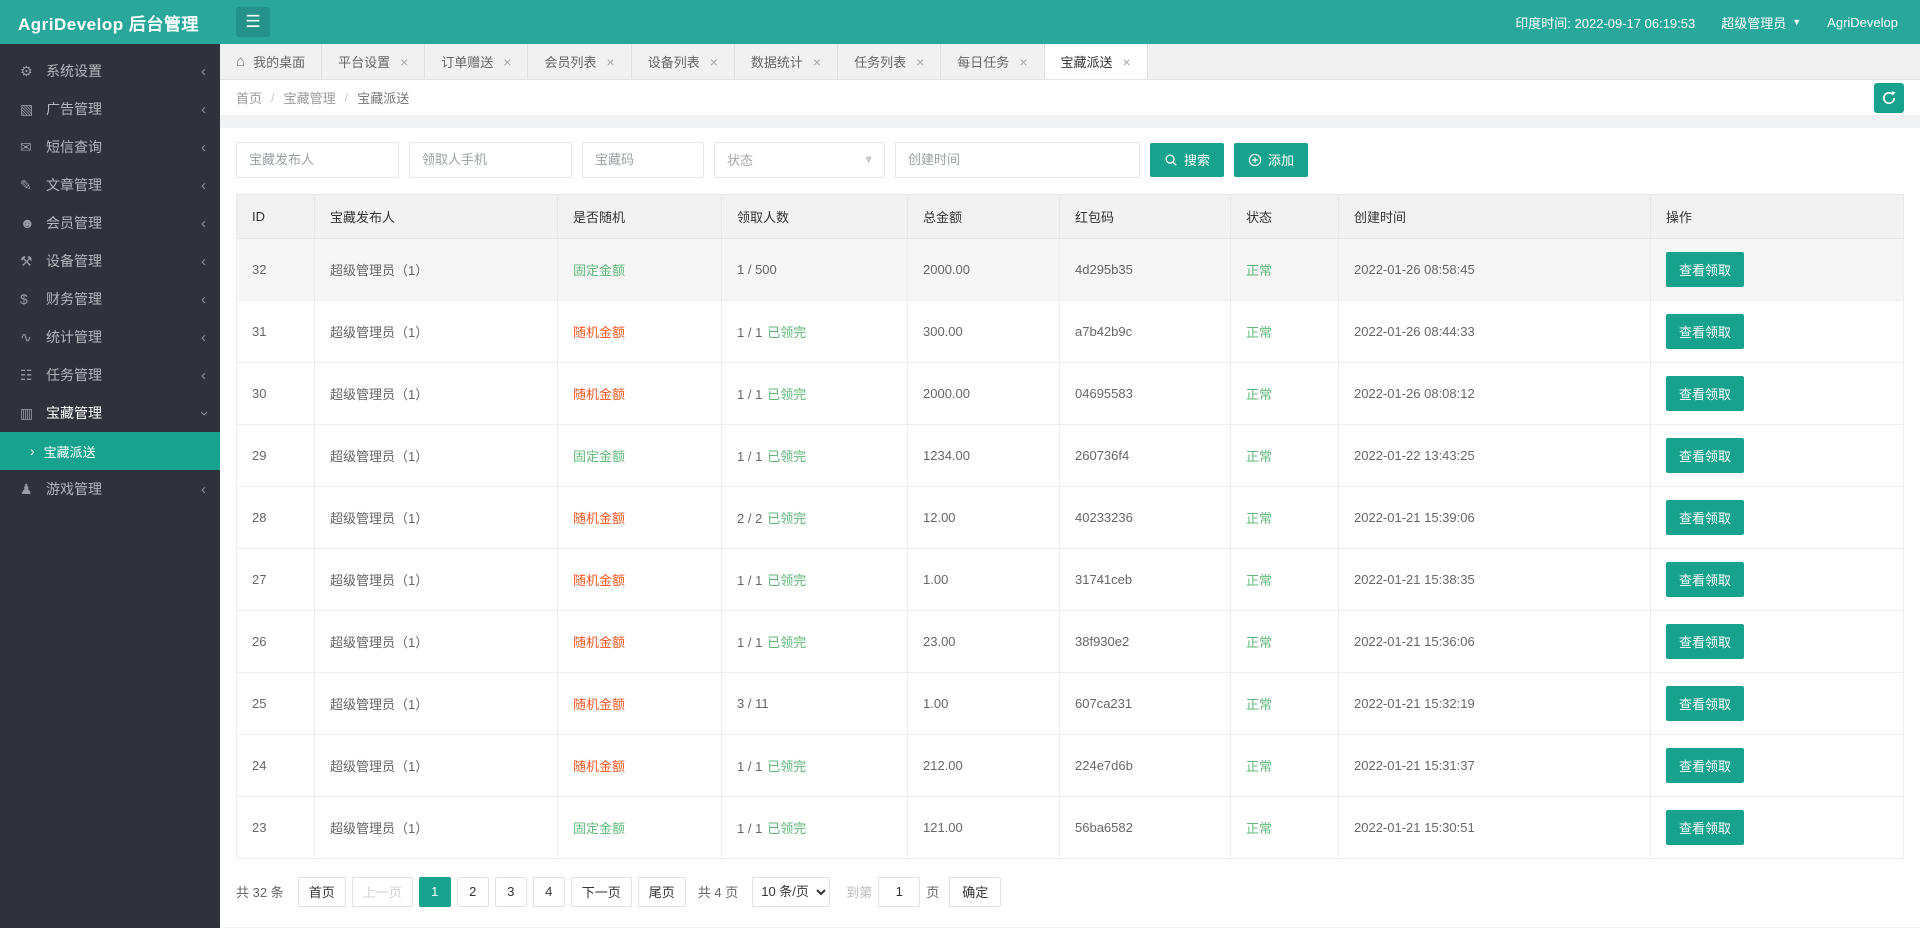 The height and width of the screenshot is (928, 1920). Describe the element at coordinates (799, 159) in the screenshot. I see `status-select: 状态 ▼` at that location.